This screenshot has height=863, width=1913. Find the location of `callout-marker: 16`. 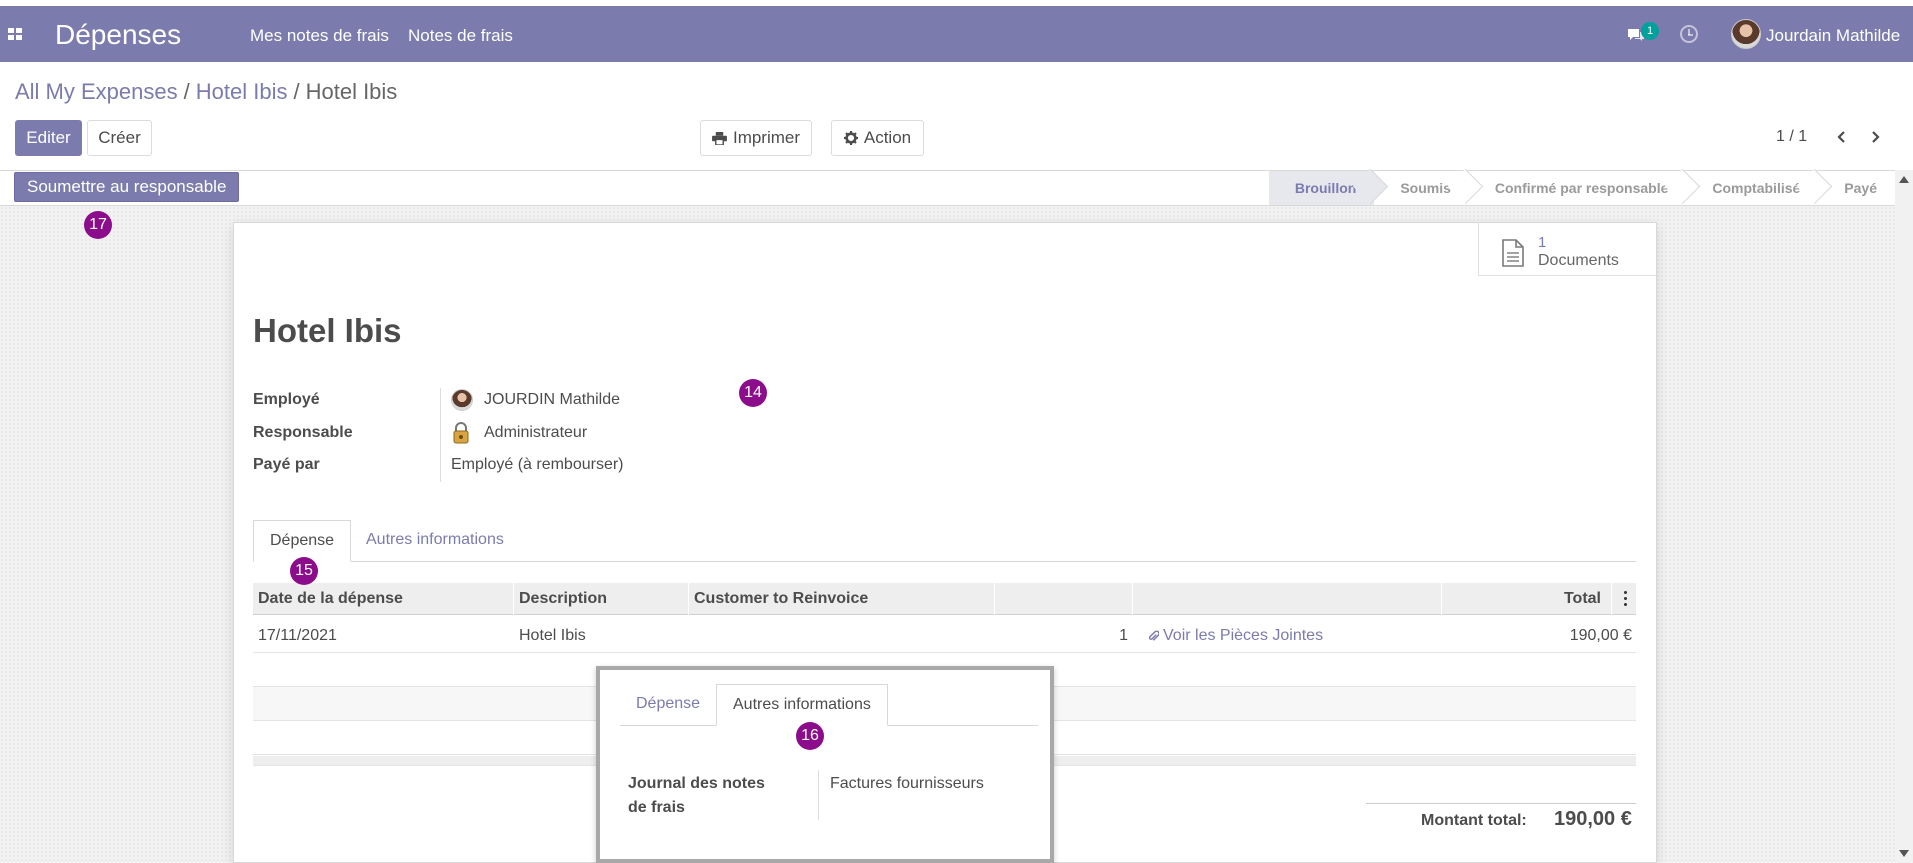

callout-marker: 16 is located at coordinates (810, 736).